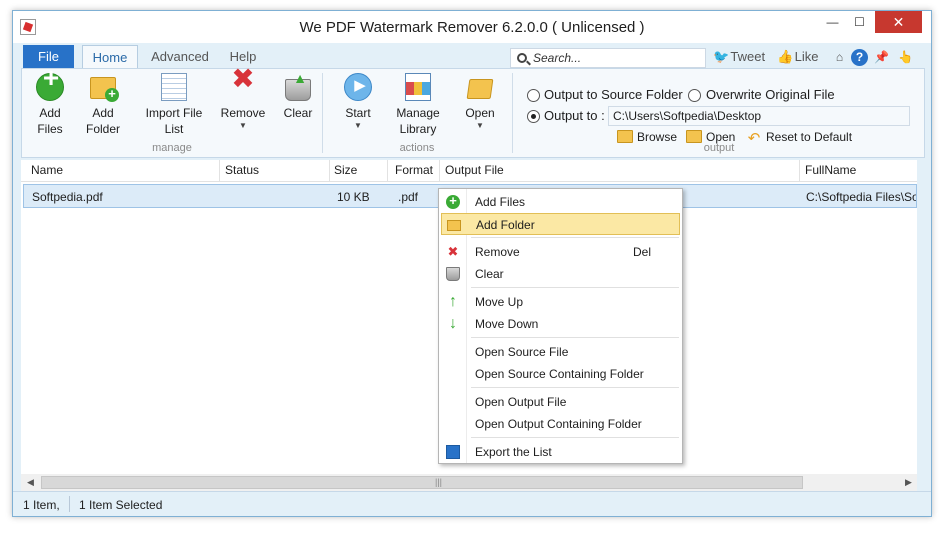 This screenshot has height=538, width=946. I want to click on tab-advanced: Advanced, so click(180, 57).